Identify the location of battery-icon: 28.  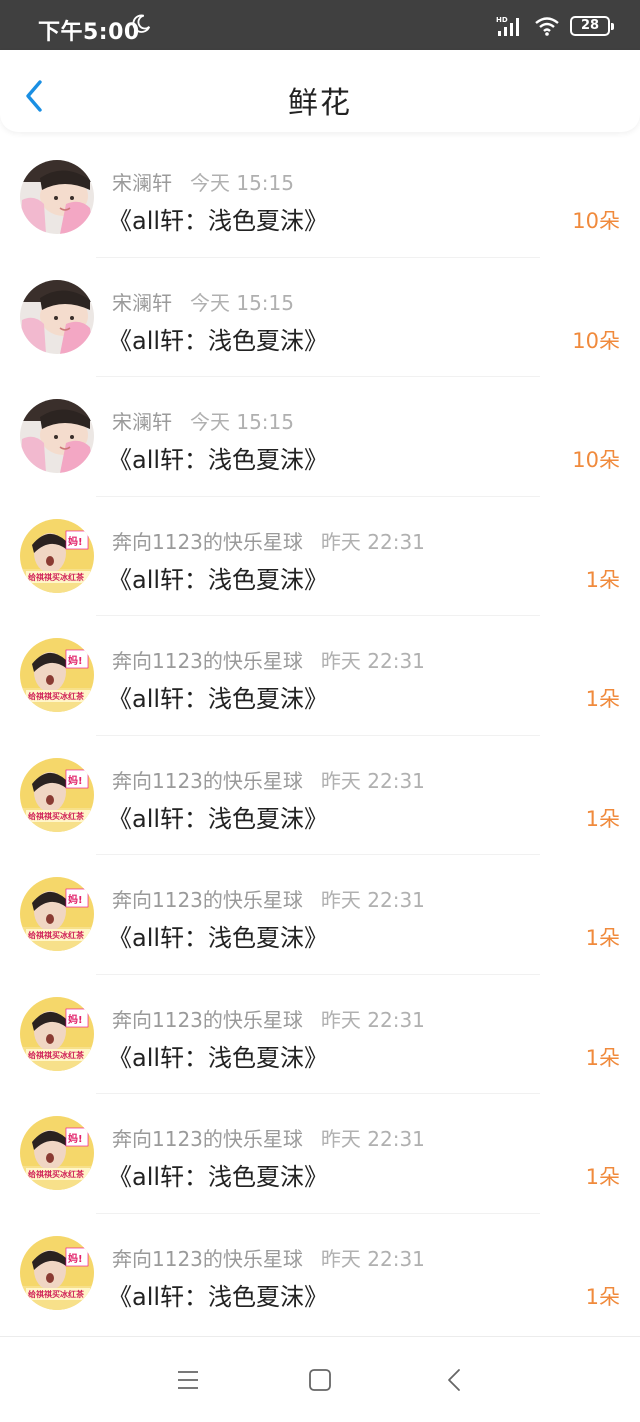
(592, 26).